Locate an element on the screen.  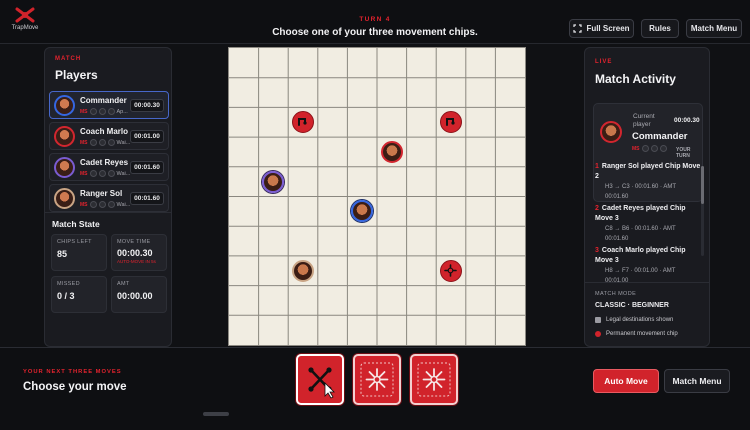
activity-text: 2 Cadet Reyes played Chip Move 3 is located at coordinates (650, 214).